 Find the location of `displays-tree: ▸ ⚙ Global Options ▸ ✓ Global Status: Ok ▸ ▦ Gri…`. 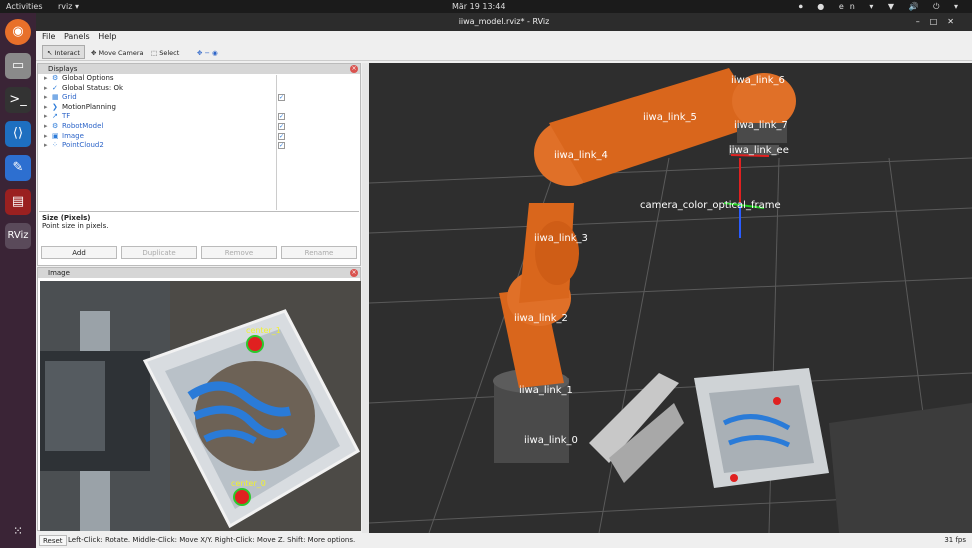

displays-tree: ▸ ⚙ Global Options ▸ ✓ Global Status: Ok ▸ ▦ Gri… is located at coordinates (199, 112).